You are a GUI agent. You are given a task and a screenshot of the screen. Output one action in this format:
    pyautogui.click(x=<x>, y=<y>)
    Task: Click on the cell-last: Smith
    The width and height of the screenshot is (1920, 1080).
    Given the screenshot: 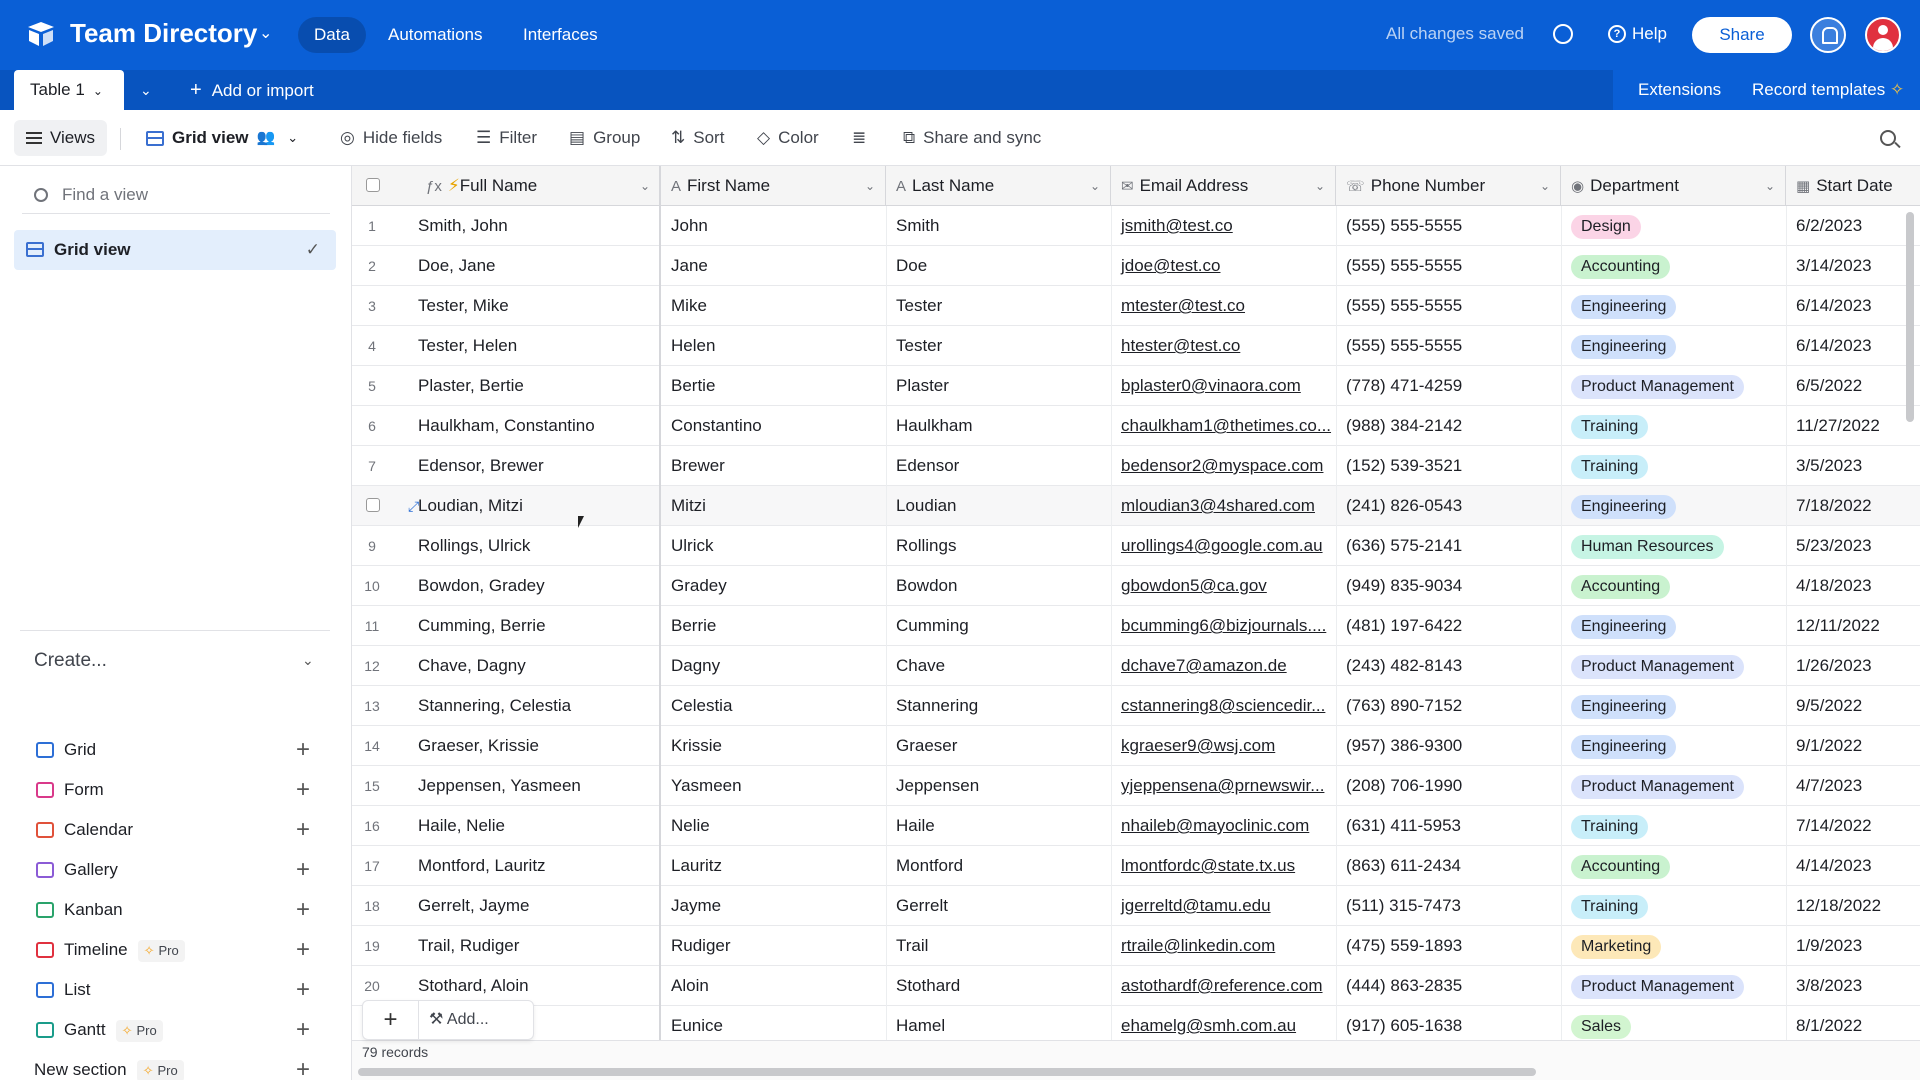 What is the action you would take?
    pyautogui.click(x=998, y=226)
    